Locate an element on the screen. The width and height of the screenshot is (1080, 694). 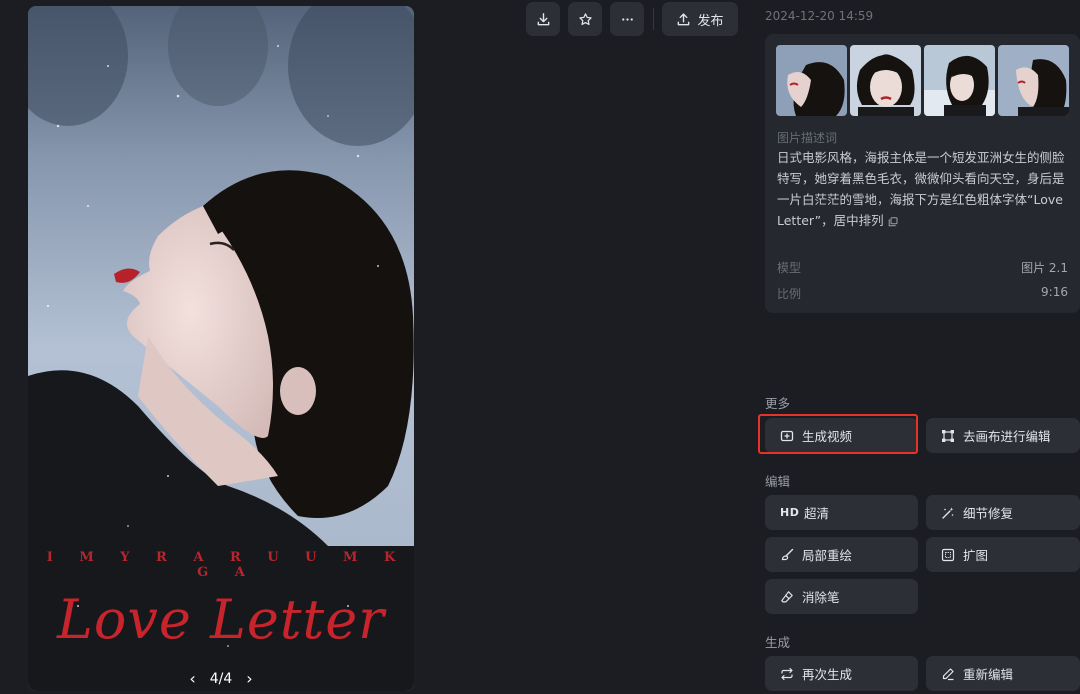
model-key: 模型 is located at coordinates (789, 268).